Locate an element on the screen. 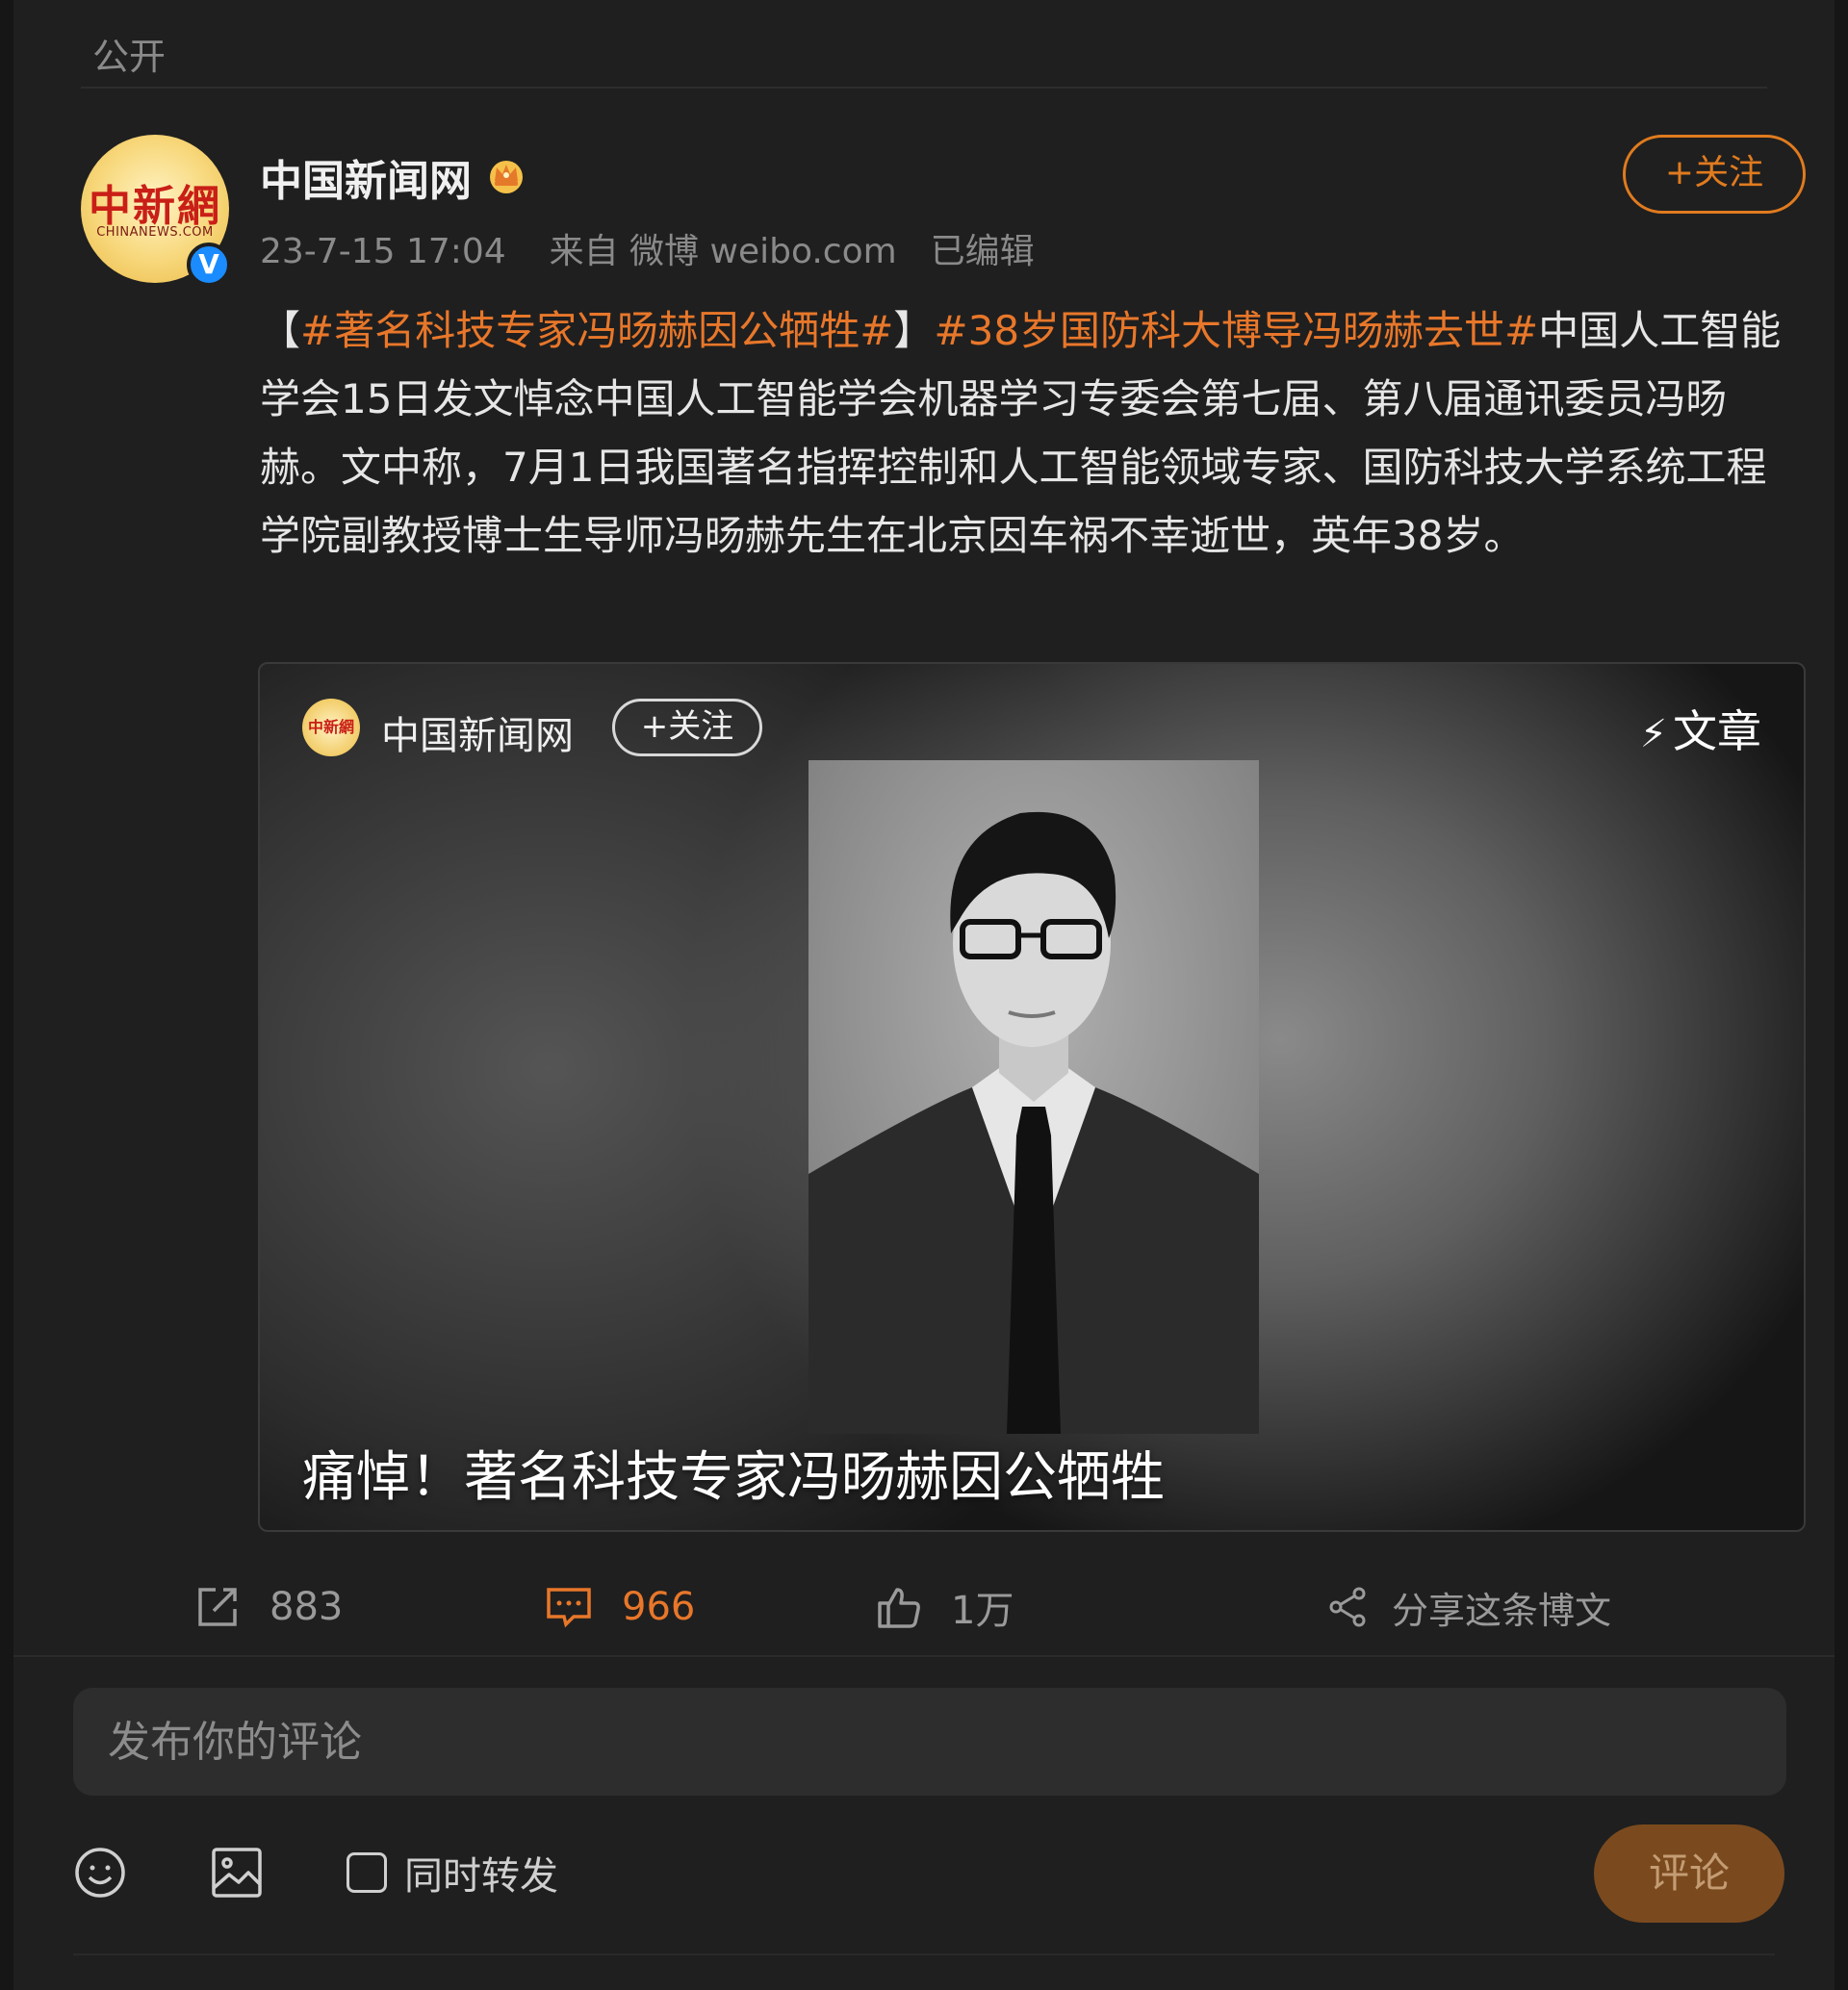 The width and height of the screenshot is (1848, 1990). article-follow-button: +关注 is located at coordinates (687, 727).